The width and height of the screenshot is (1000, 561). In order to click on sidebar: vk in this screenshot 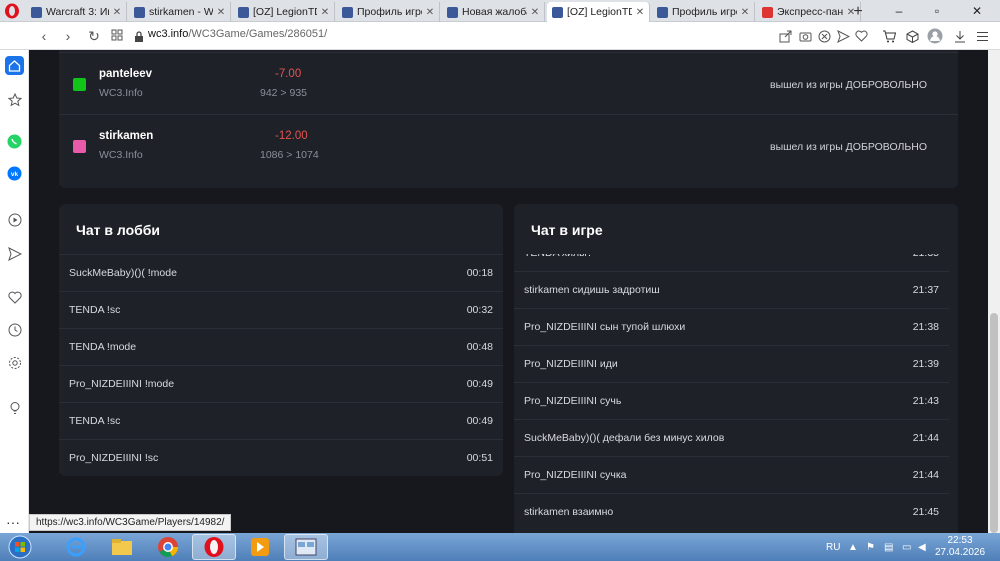, I will do `click(14, 291)`.